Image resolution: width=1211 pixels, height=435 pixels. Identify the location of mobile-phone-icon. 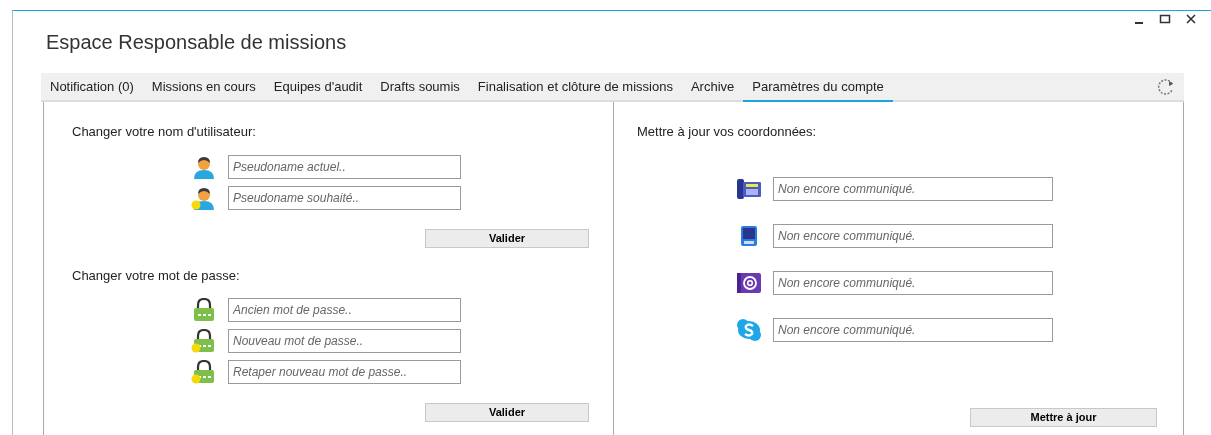
(749, 235).